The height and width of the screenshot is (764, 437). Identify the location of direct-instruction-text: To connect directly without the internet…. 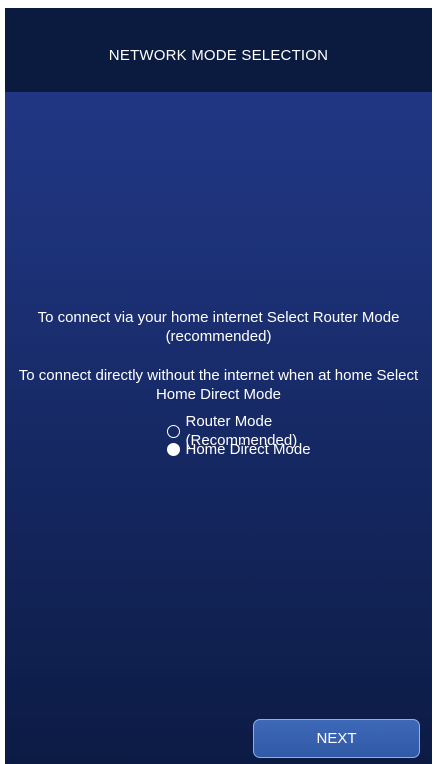
(218, 385).